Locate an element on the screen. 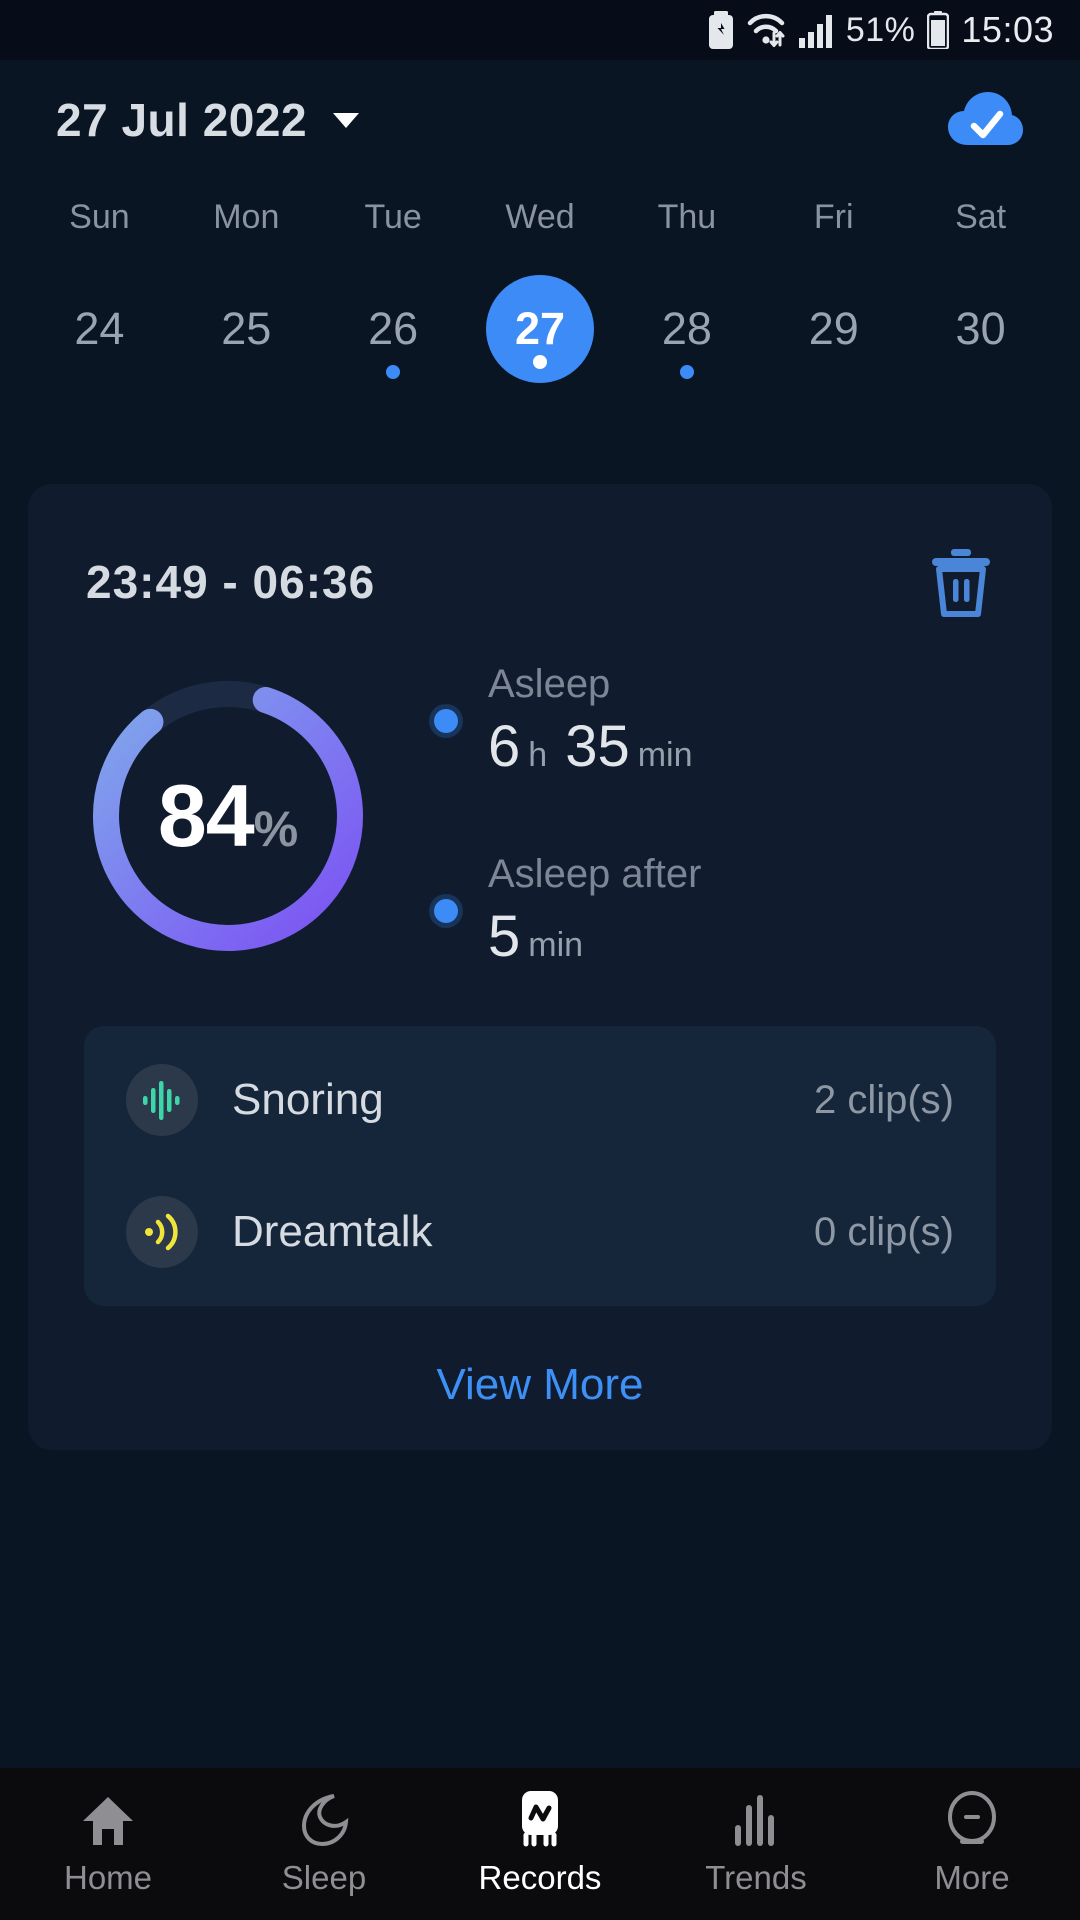 This screenshot has height=1920, width=1080. home-icon is located at coordinates (108, 1819).